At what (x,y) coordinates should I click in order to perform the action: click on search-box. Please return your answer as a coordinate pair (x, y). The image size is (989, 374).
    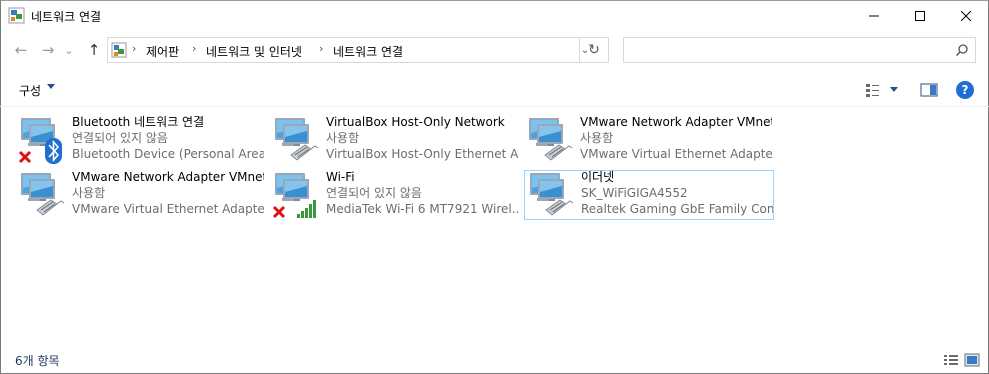
    Looking at the image, I should click on (799, 50).